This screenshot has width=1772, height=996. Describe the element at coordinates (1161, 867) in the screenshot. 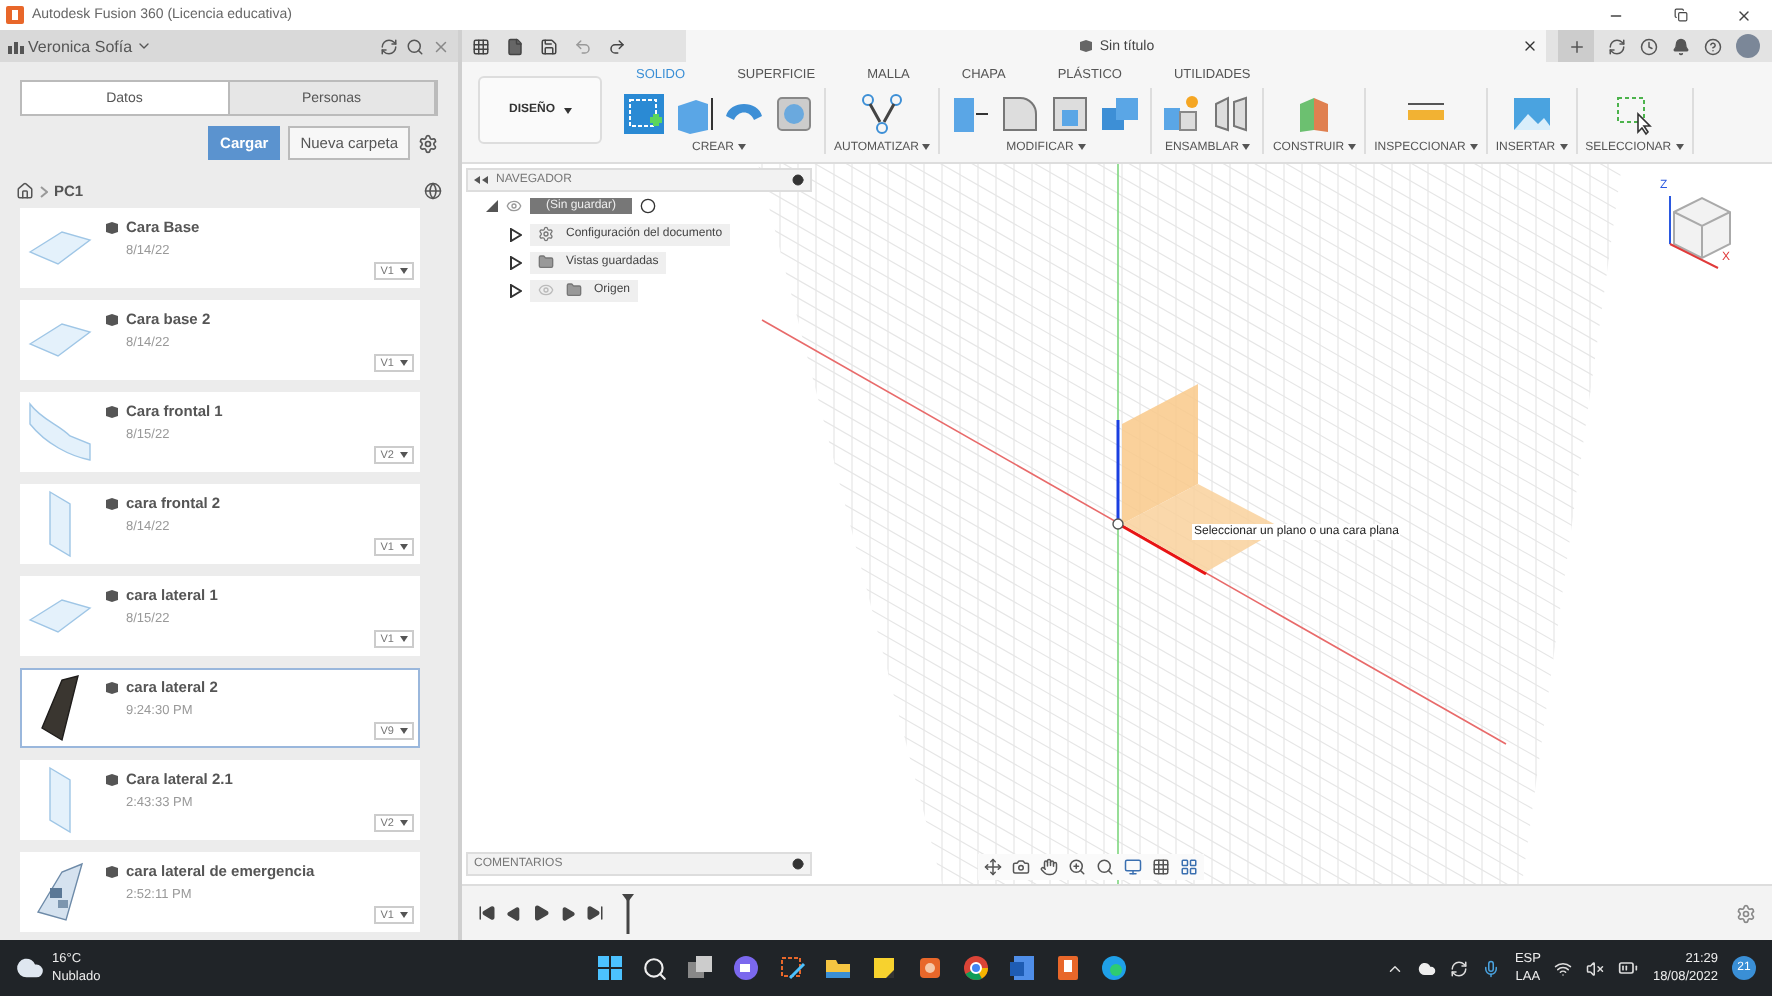

I see `grid-icon` at that location.